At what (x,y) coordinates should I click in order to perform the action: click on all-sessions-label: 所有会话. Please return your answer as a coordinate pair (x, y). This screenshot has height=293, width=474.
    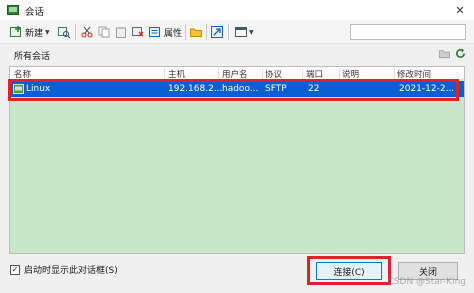
    Looking at the image, I should click on (32, 57).